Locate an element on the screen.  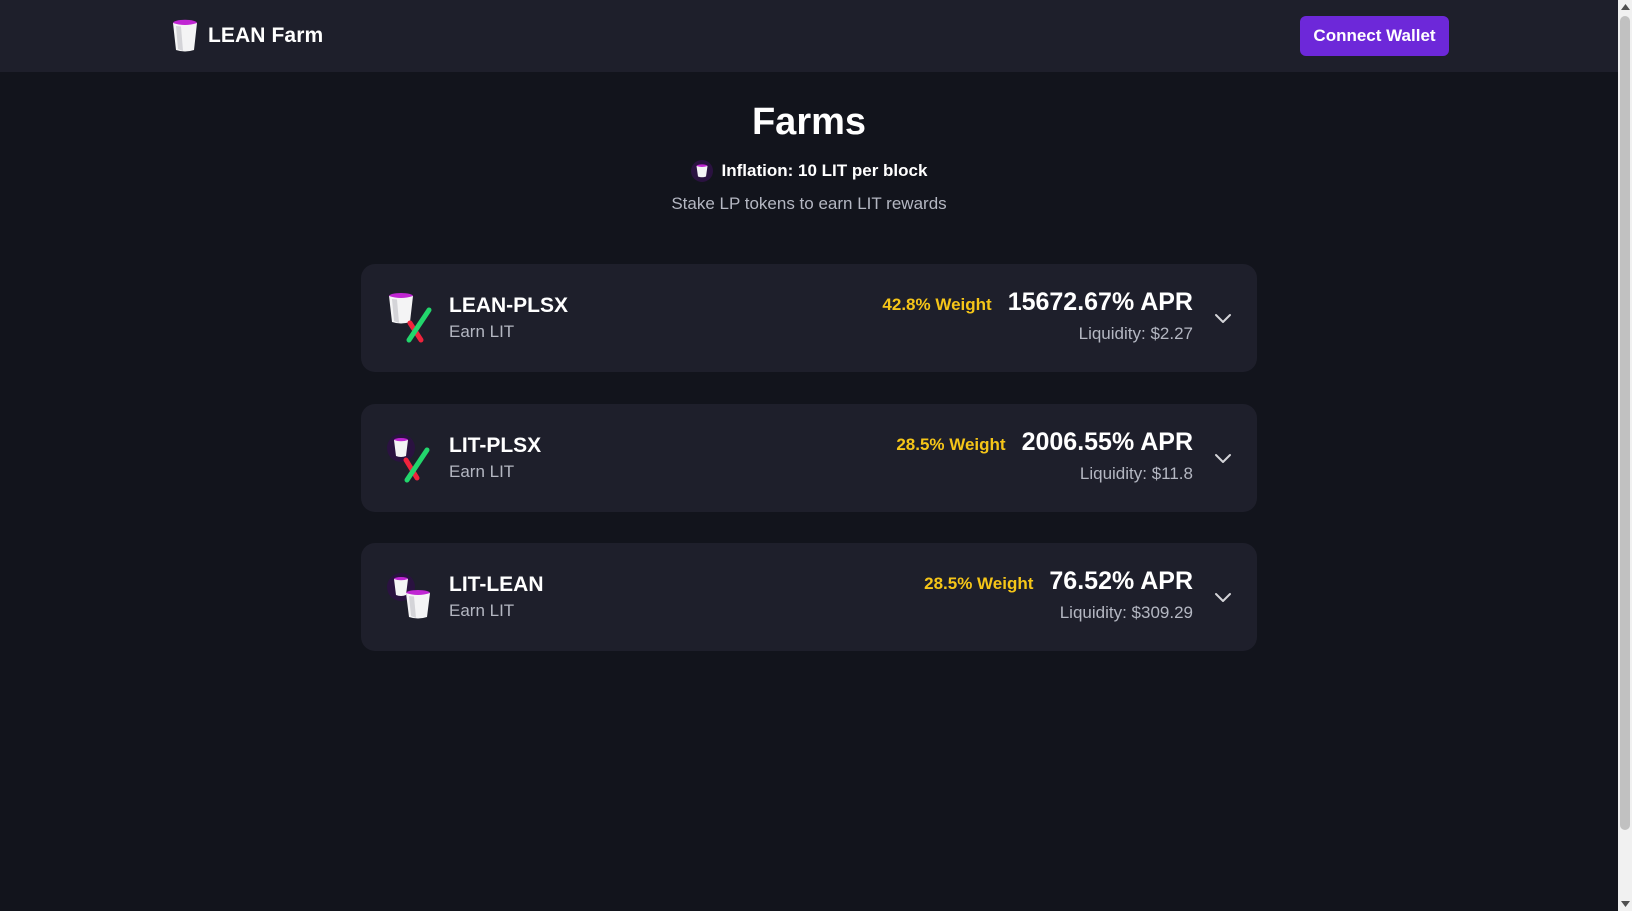
lit-token-icon is located at coordinates (701, 171).